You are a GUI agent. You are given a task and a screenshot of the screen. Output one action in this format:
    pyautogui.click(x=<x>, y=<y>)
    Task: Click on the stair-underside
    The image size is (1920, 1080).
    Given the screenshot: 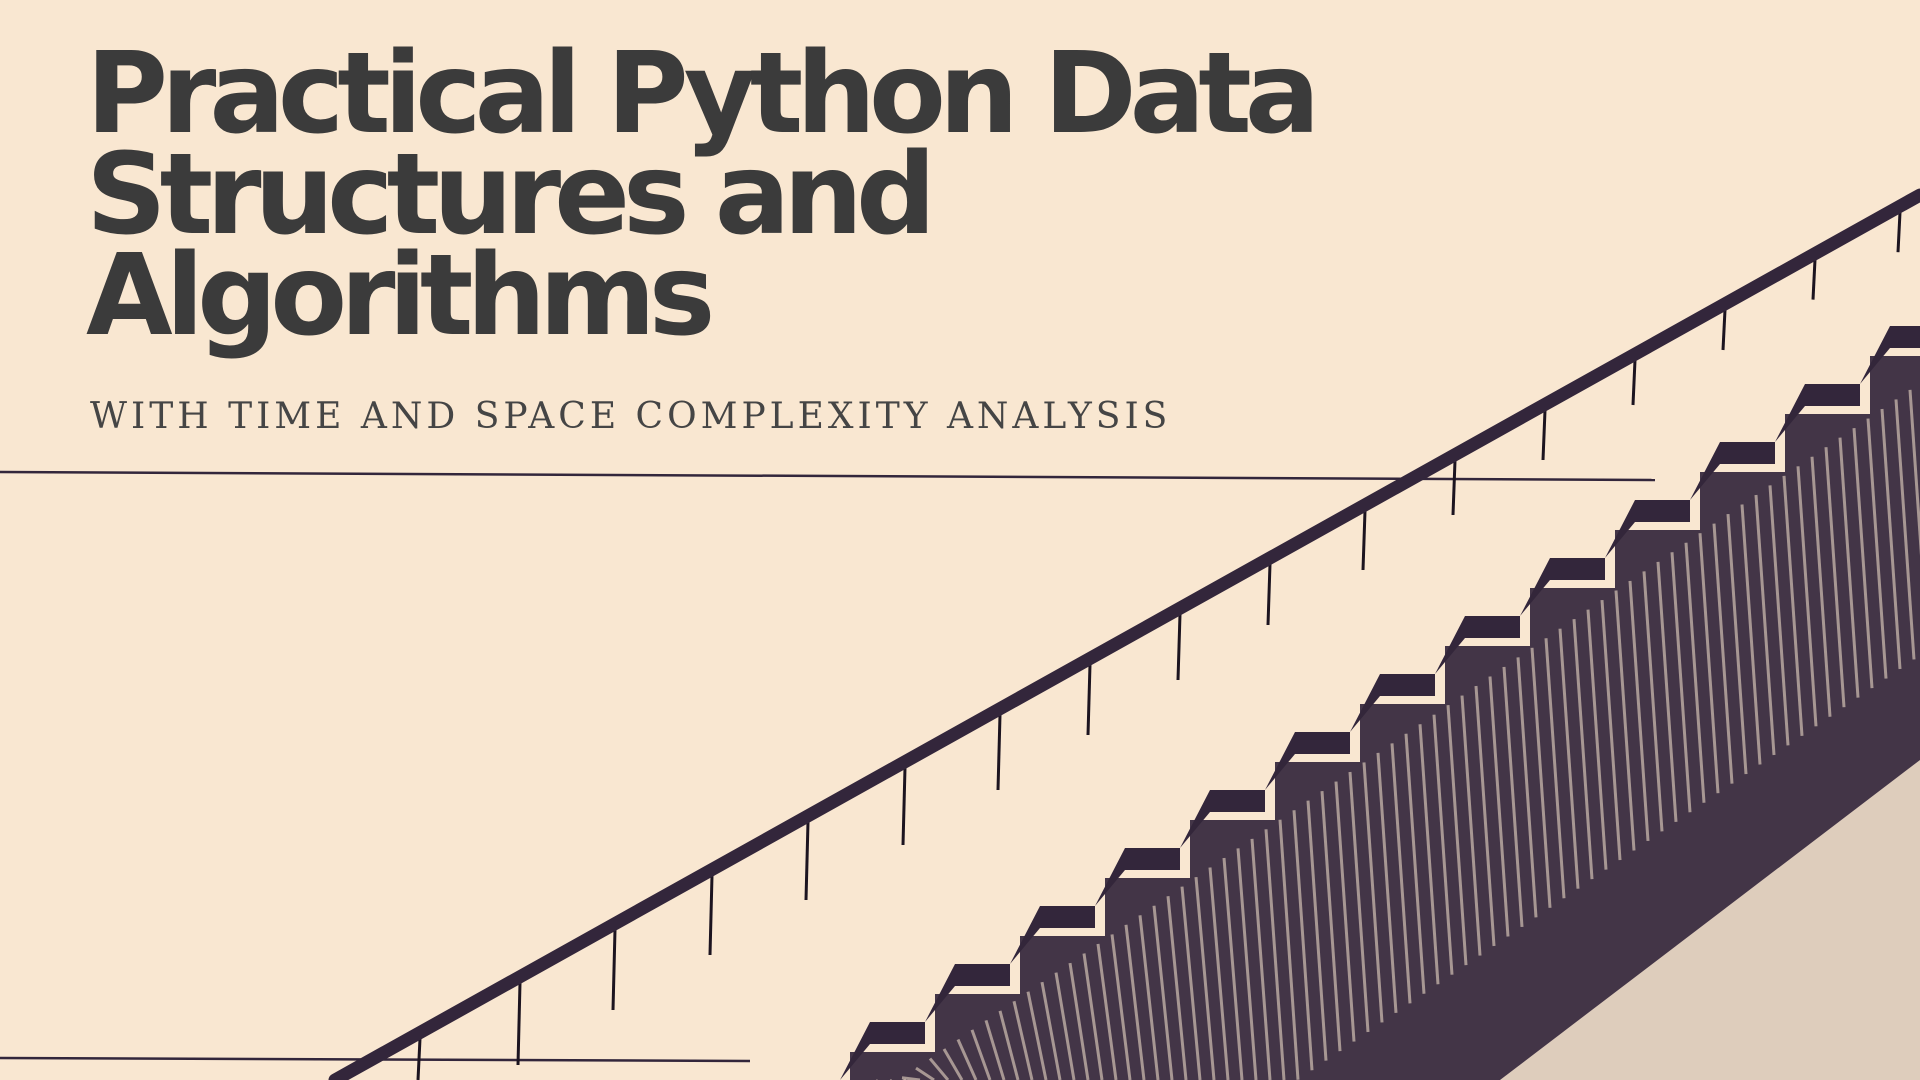 What is the action you would take?
    pyautogui.click(x=892, y=1066)
    